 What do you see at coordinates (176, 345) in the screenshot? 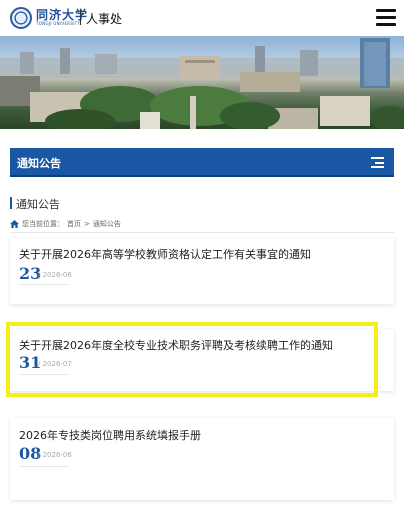
I see `notice-title: 关于开展2026年度全校专业技术职务评聘及考核续聘工作的通知` at bounding box center [176, 345].